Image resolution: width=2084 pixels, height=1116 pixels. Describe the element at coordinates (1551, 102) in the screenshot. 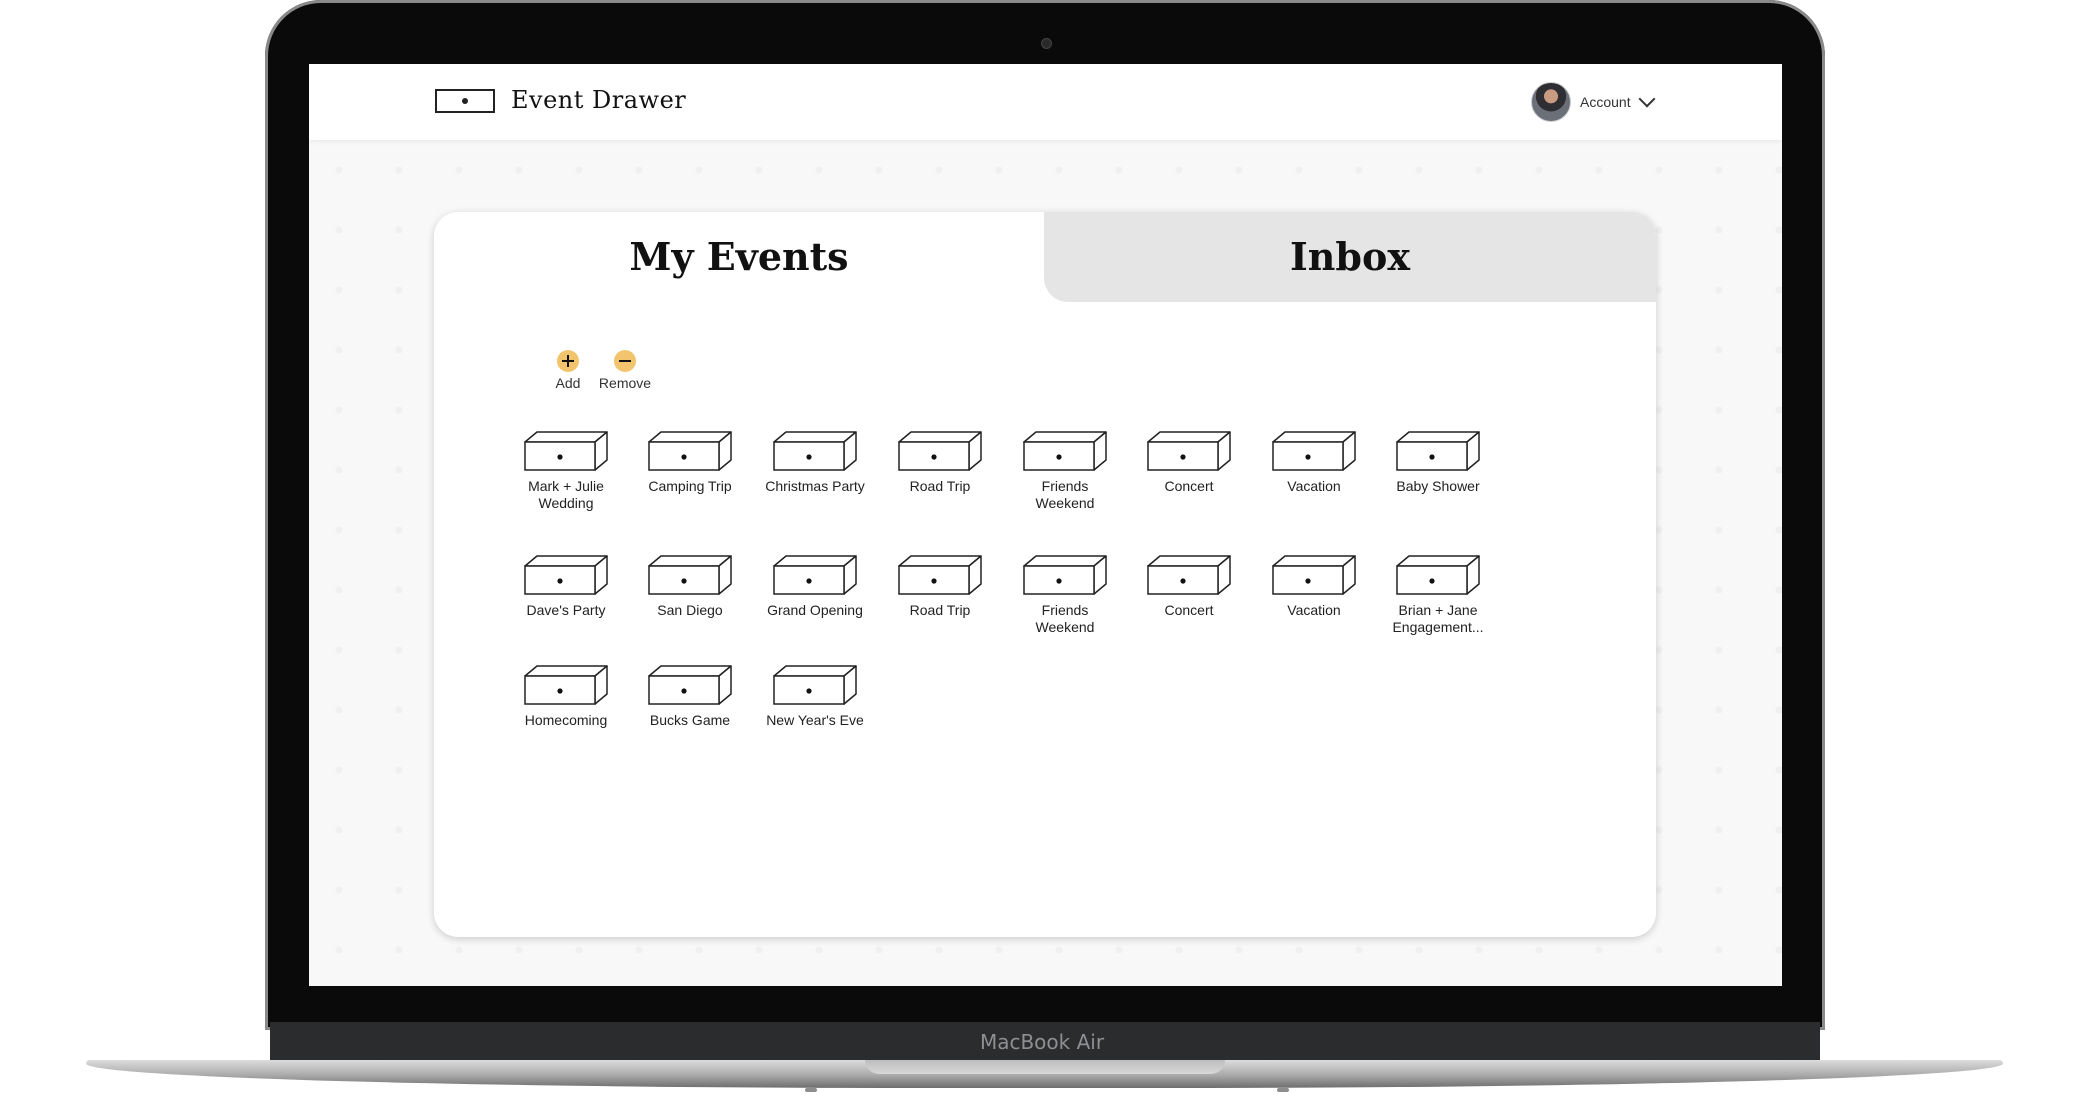

I see `avatar` at that location.